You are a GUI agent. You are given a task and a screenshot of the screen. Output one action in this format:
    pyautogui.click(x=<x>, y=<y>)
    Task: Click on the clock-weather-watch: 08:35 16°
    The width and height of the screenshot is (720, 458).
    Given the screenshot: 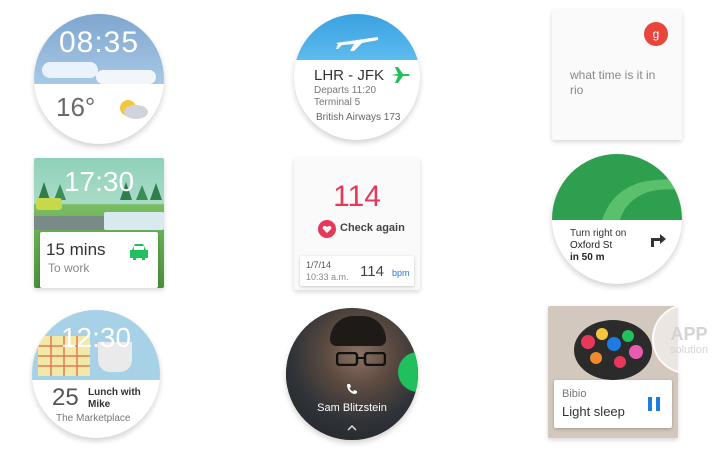 What is the action you would take?
    pyautogui.click(x=99, y=79)
    